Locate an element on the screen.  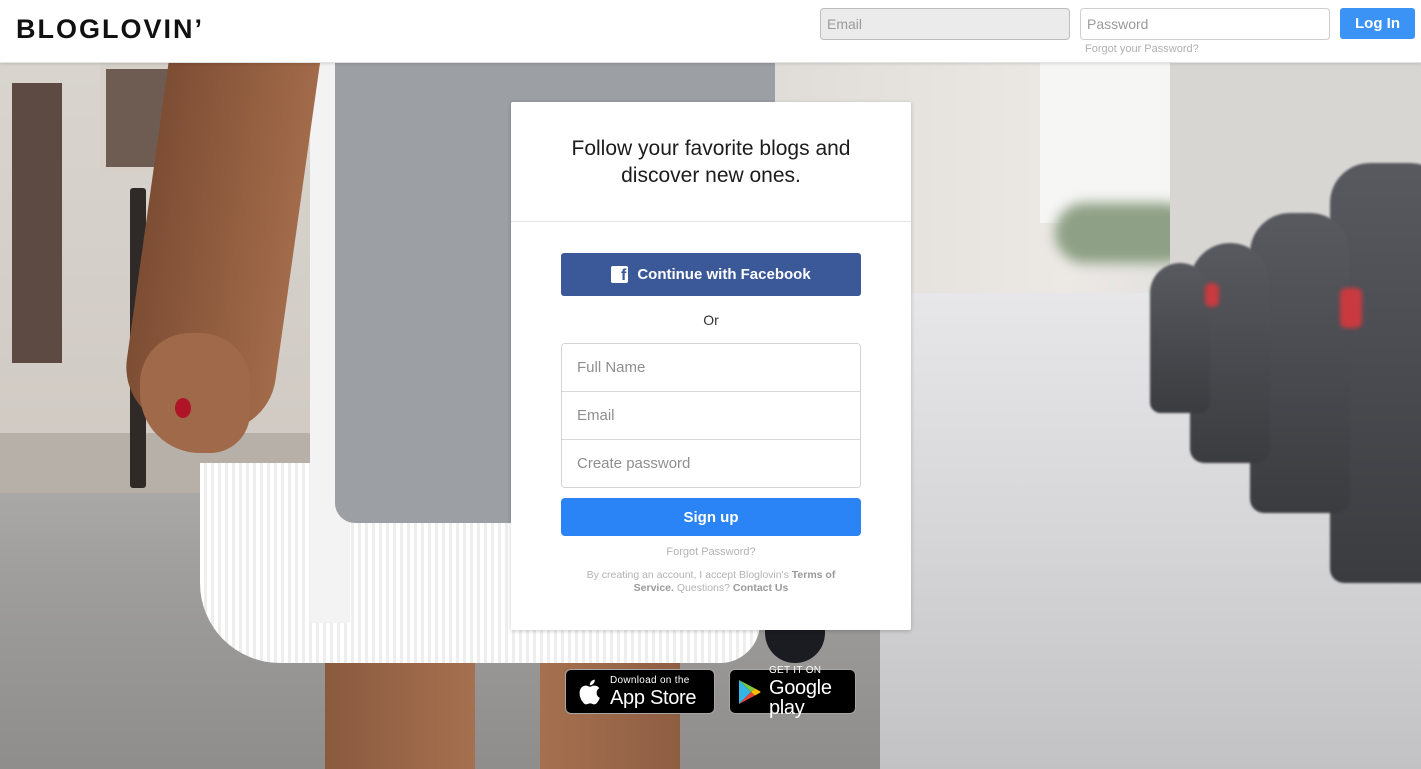
background-car is located at coordinates (1180, 338).